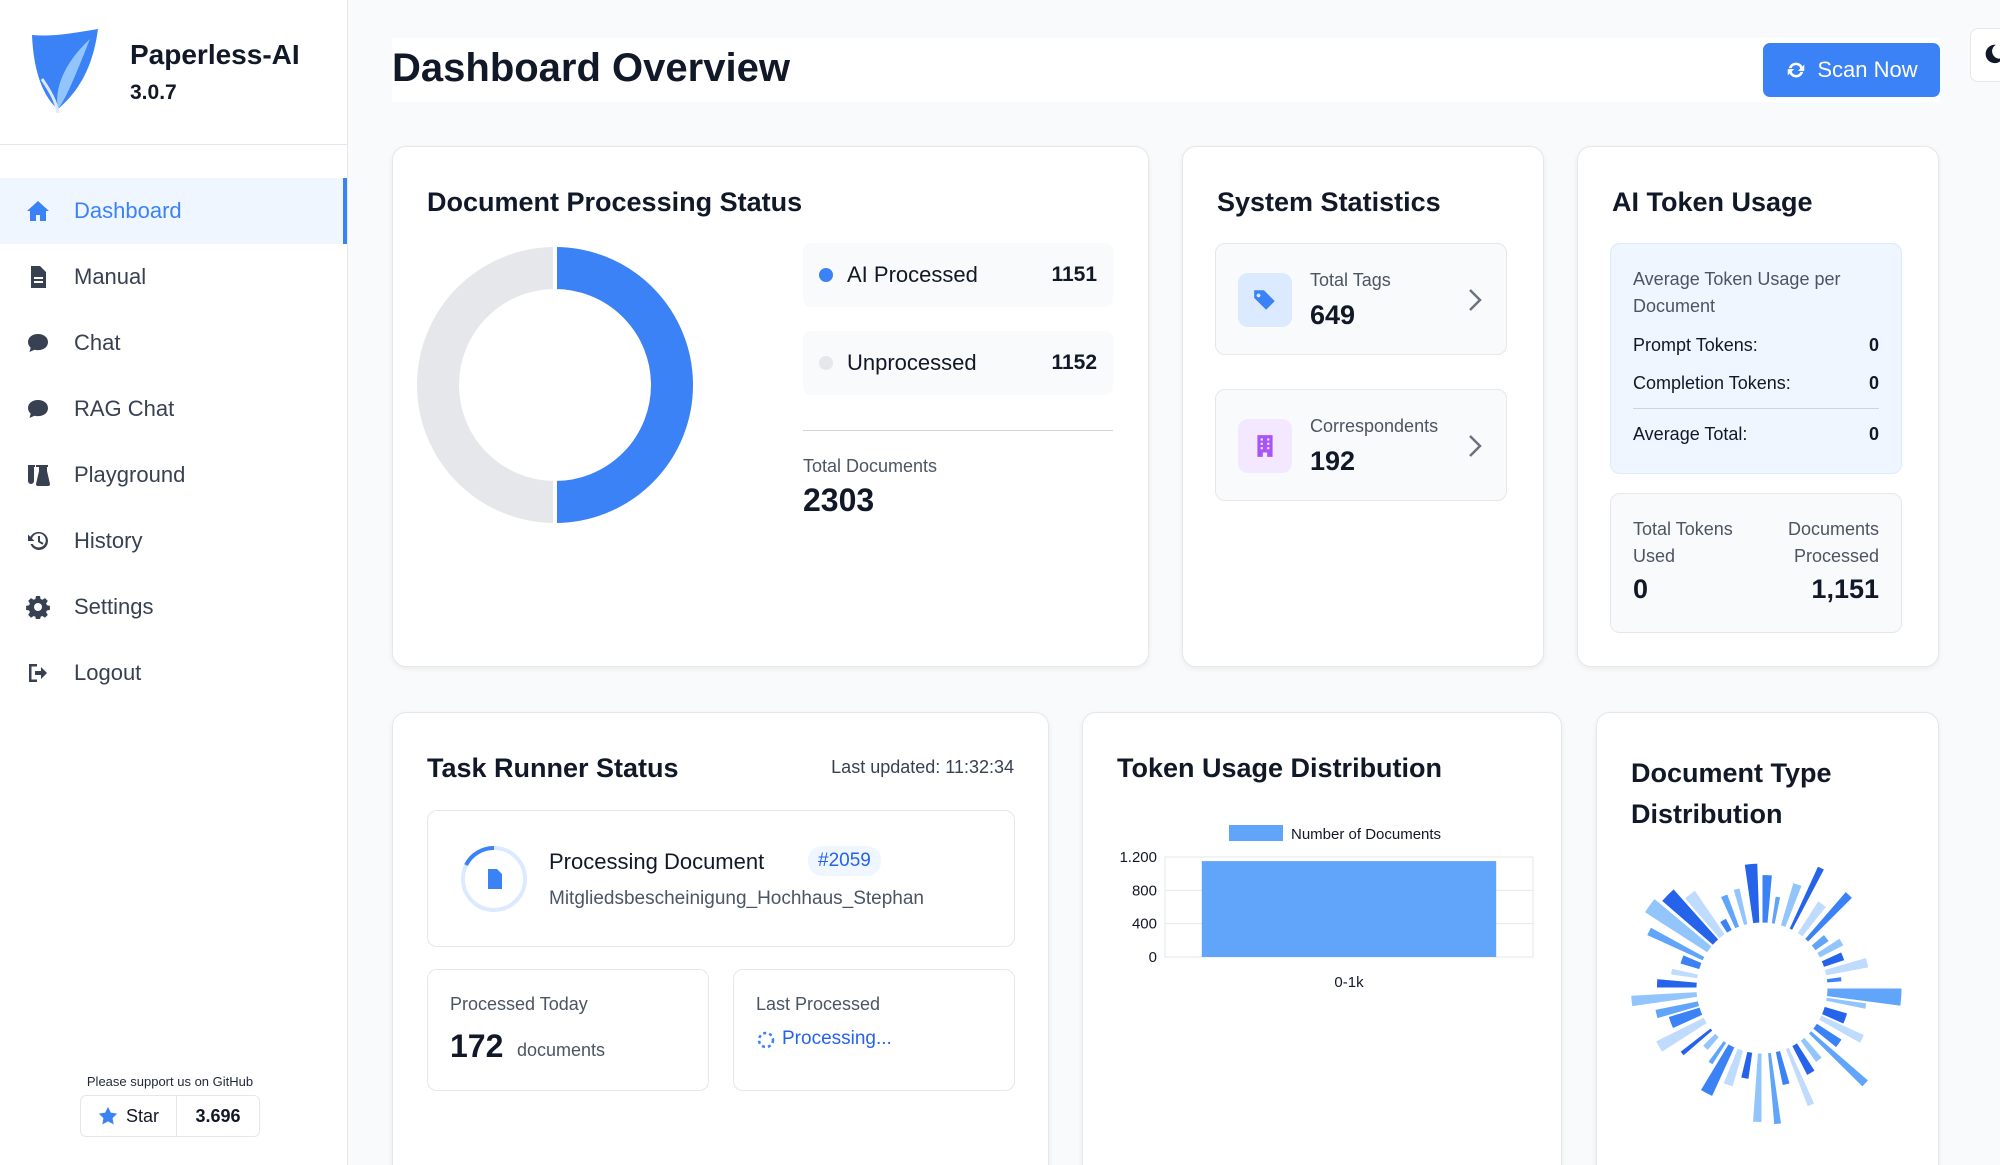  I want to click on file-icon, so click(38, 277).